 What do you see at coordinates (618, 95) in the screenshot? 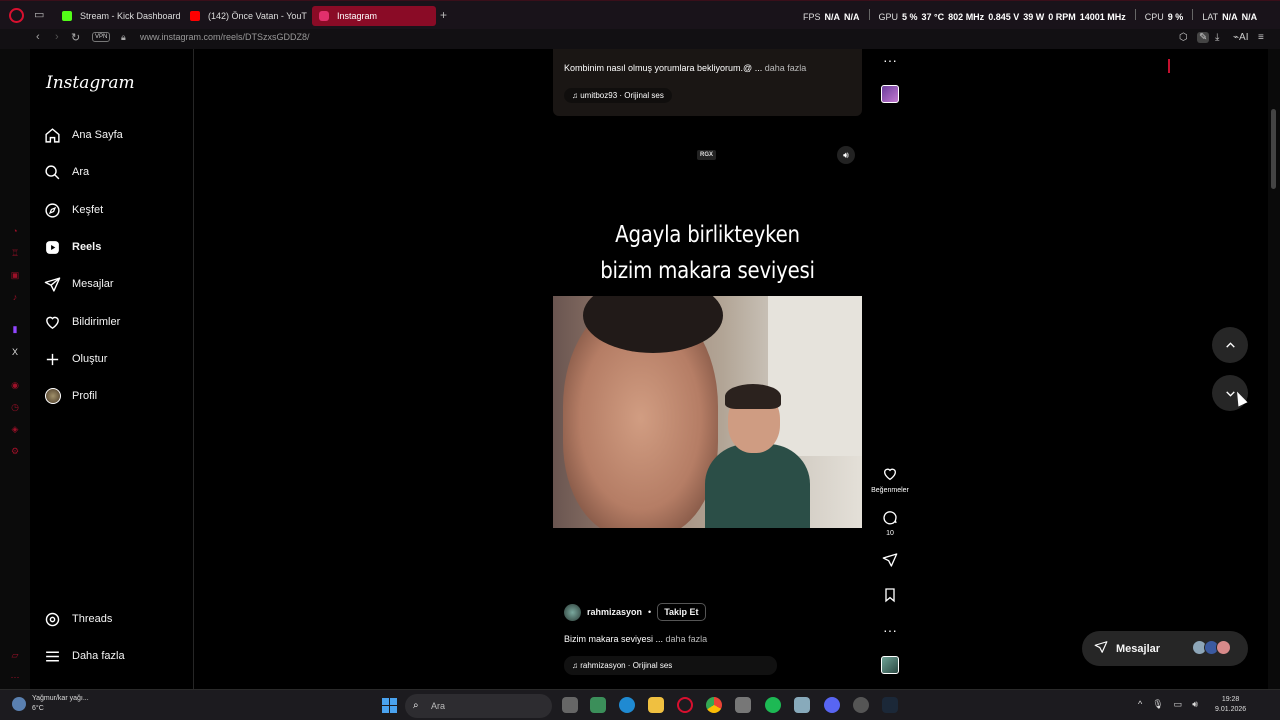
I see `previous-reel-audio: ♫ umitboz93 · Orijinal ses` at bounding box center [618, 95].